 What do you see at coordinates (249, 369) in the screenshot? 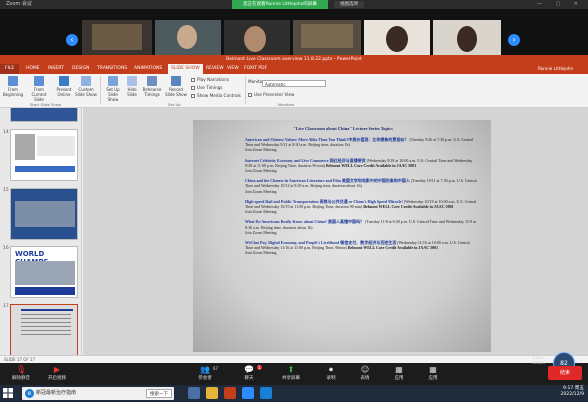
I see `chat-icon: 💬` at bounding box center [249, 369].